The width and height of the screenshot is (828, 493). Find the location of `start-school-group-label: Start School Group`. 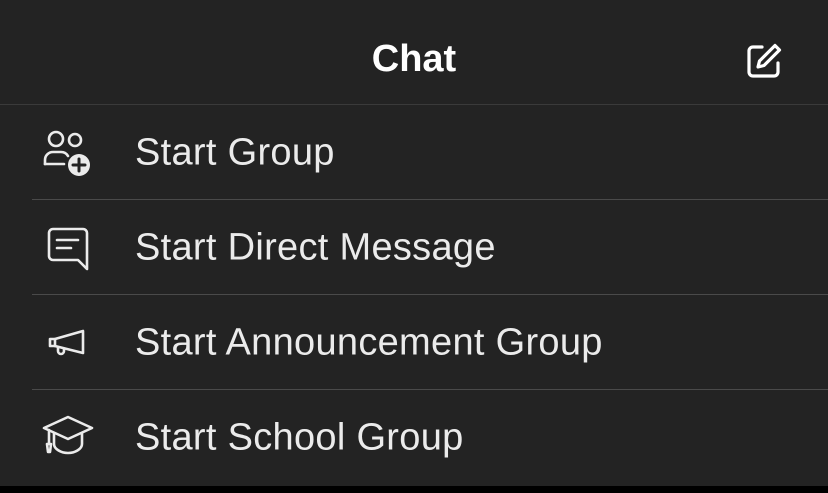

start-school-group-label: Start School Group is located at coordinates (299, 437).